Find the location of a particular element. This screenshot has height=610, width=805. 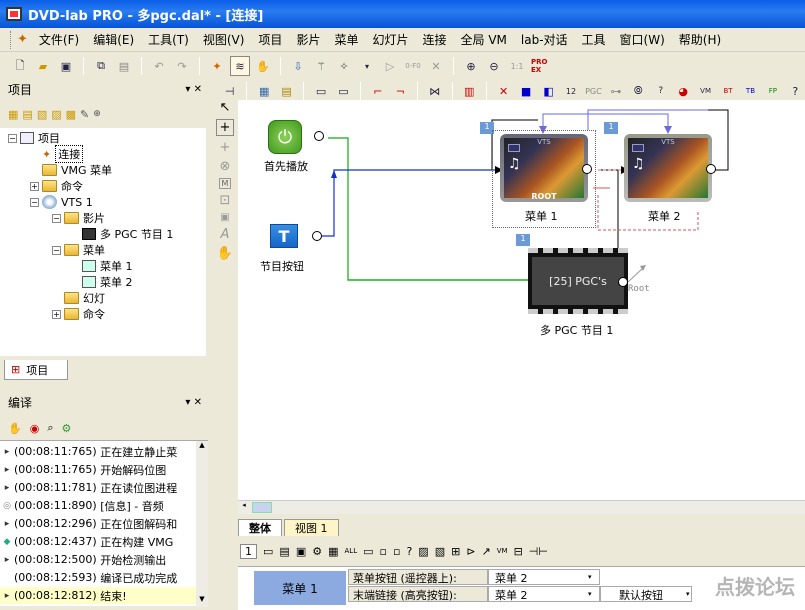

copy-icon: ⧉ is located at coordinates (101, 66).